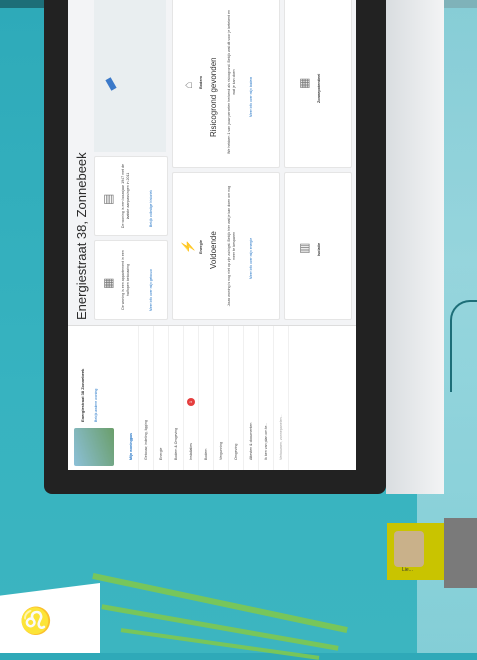  I want to click on card-zonnepotentieel: ▦ Zonnepotentieel, so click(318, 84).